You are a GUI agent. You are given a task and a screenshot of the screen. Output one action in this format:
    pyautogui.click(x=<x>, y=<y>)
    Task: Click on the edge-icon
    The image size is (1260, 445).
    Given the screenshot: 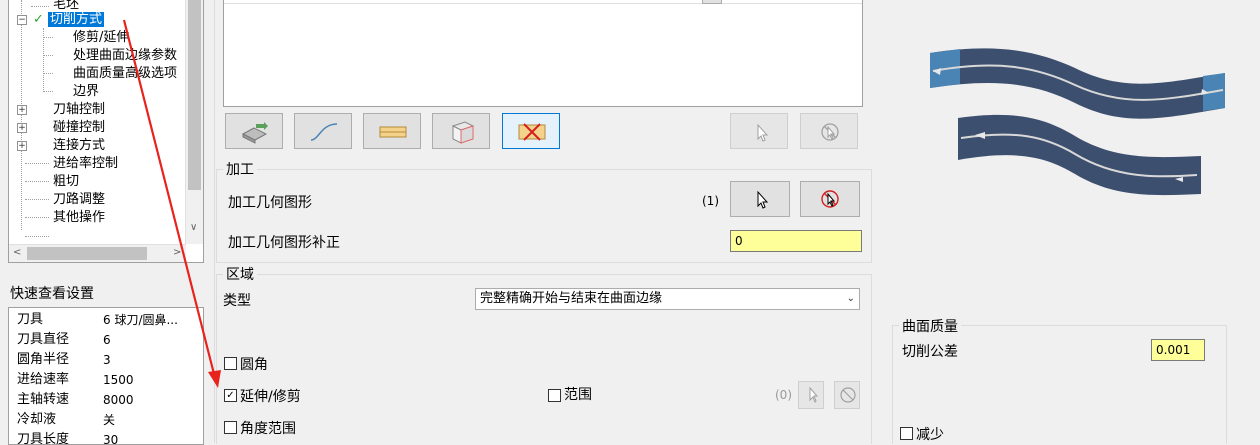 What is the action you would take?
    pyautogui.click(x=393, y=132)
    